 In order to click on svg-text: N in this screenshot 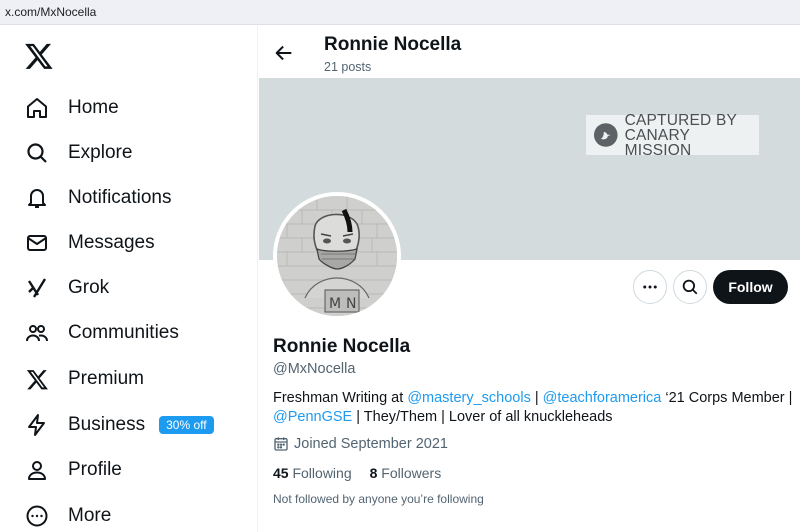, I will do `click(351, 304)`.